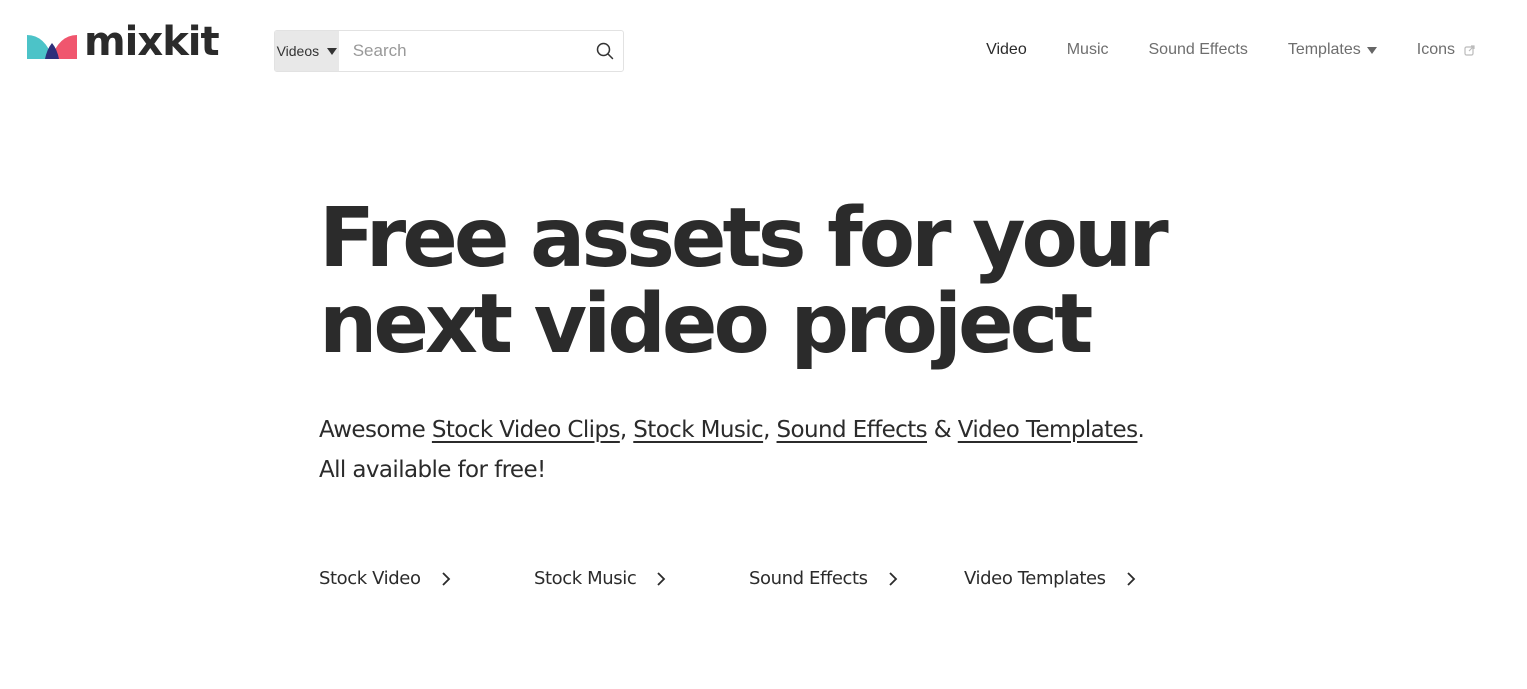  Describe the element at coordinates (298, 51) in the screenshot. I see `search-category-value: Videos` at that location.